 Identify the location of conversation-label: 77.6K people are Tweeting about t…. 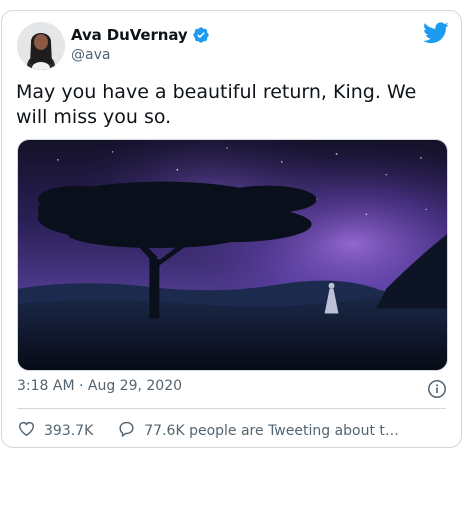
(271, 430).